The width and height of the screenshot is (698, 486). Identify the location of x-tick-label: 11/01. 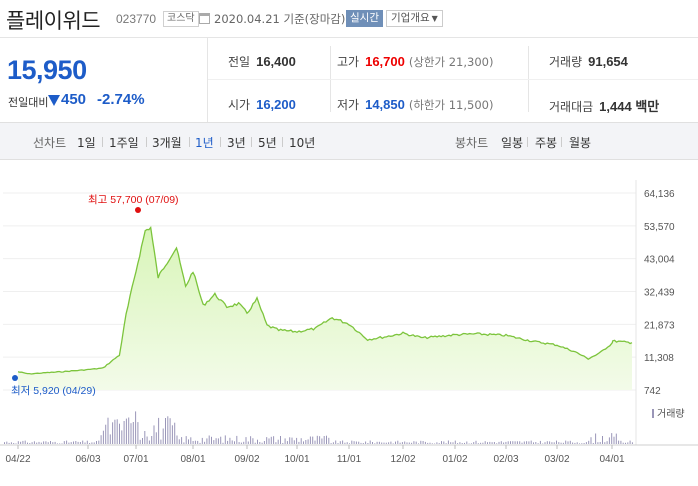
(349, 459).